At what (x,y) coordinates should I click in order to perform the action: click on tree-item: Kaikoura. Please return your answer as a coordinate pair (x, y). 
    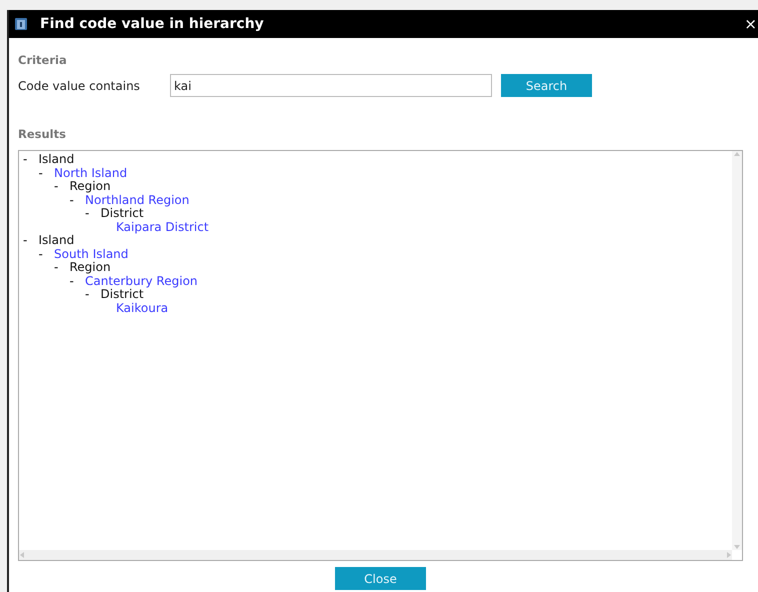
    Looking at the image, I should click on (142, 308).